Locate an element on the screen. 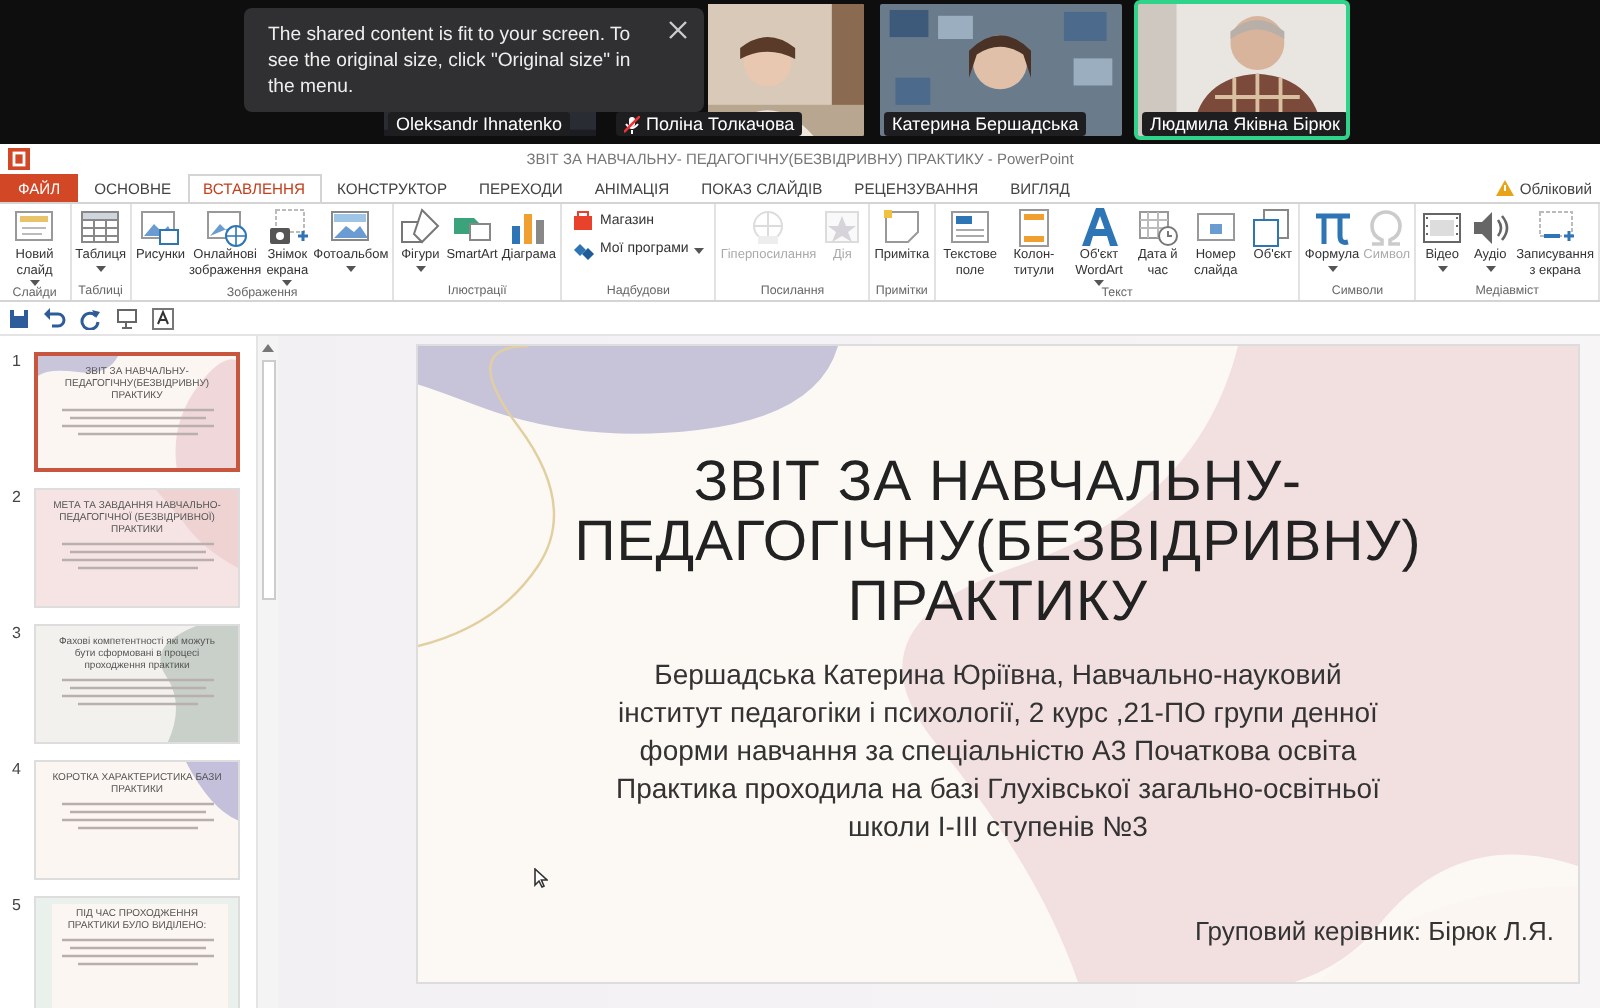 This screenshot has height=1008, width=1600. participant-name: Поліна Толкачова is located at coordinates (709, 124).